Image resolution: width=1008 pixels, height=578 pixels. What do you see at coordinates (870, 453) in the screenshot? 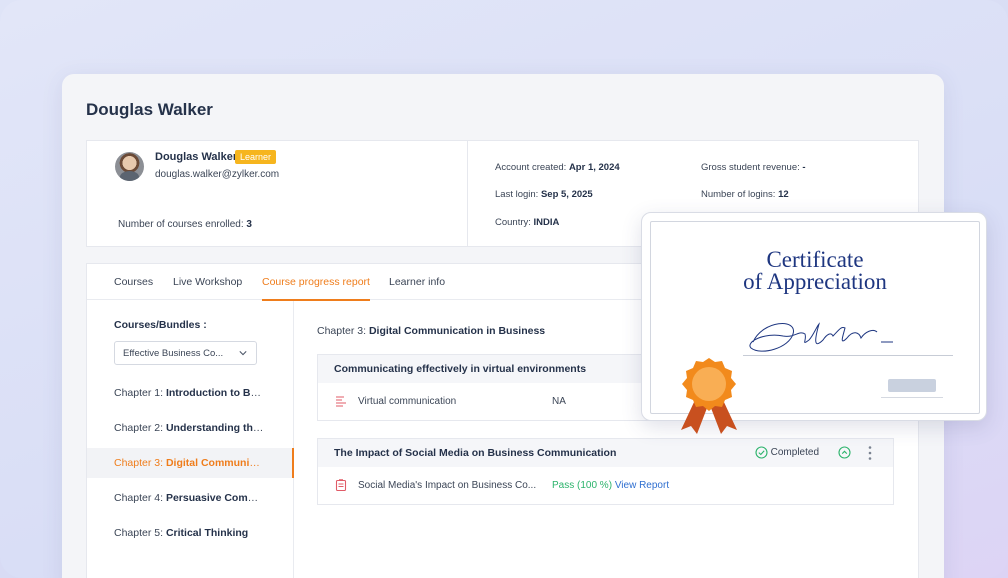
I see `kebab-menu-icon` at bounding box center [870, 453].